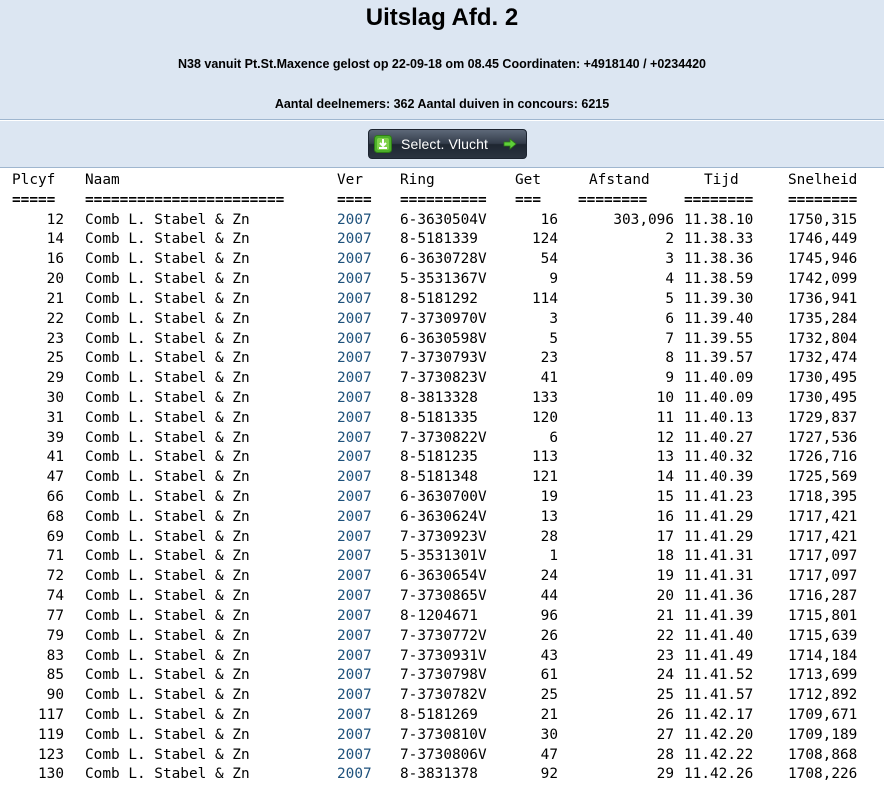 The image size is (884, 786). I want to click on cell-tijd: 11.41.39, so click(719, 615).